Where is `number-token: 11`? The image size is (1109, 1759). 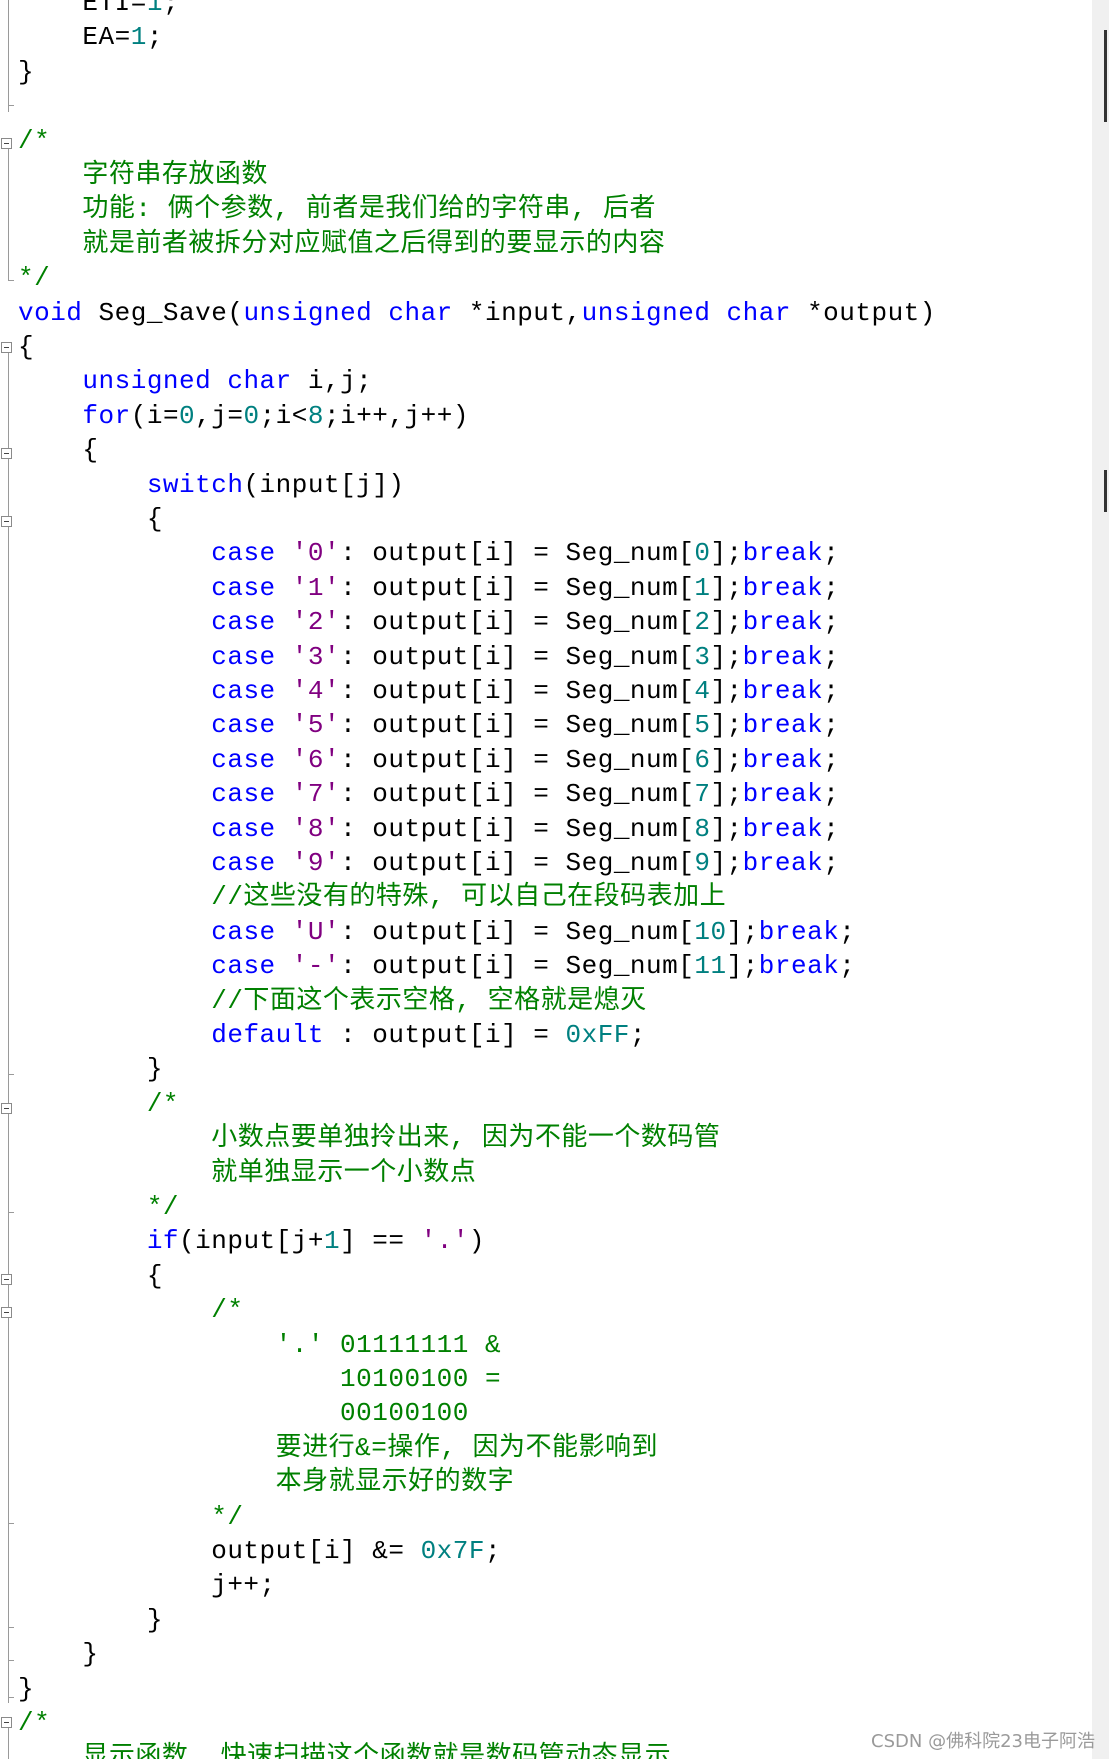 number-token: 11 is located at coordinates (710, 966).